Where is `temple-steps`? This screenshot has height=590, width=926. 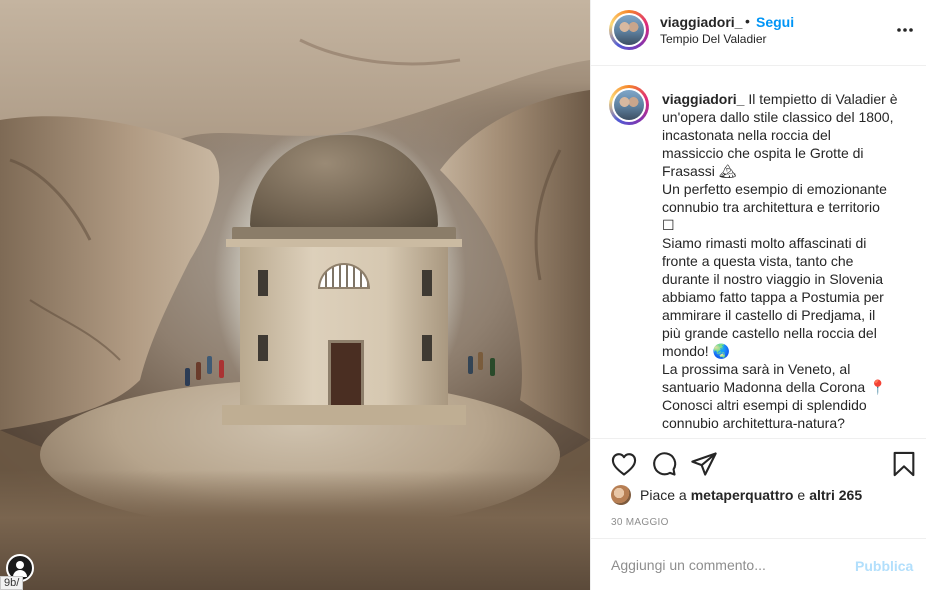 temple-steps is located at coordinates (344, 415).